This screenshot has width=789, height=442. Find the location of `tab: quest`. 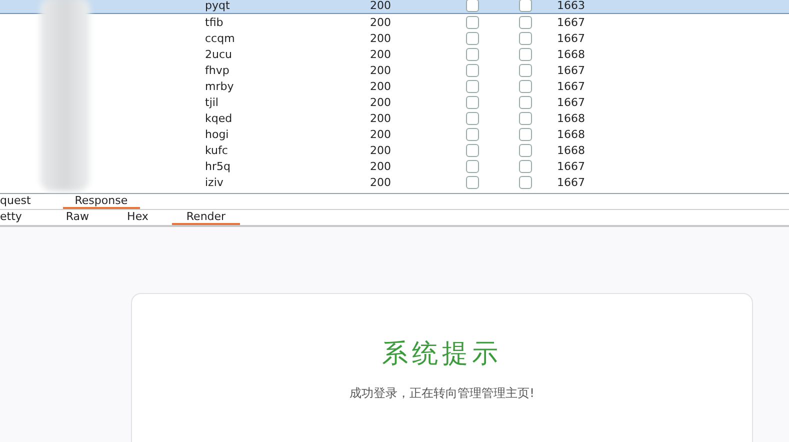

tab: quest is located at coordinates (21, 201).